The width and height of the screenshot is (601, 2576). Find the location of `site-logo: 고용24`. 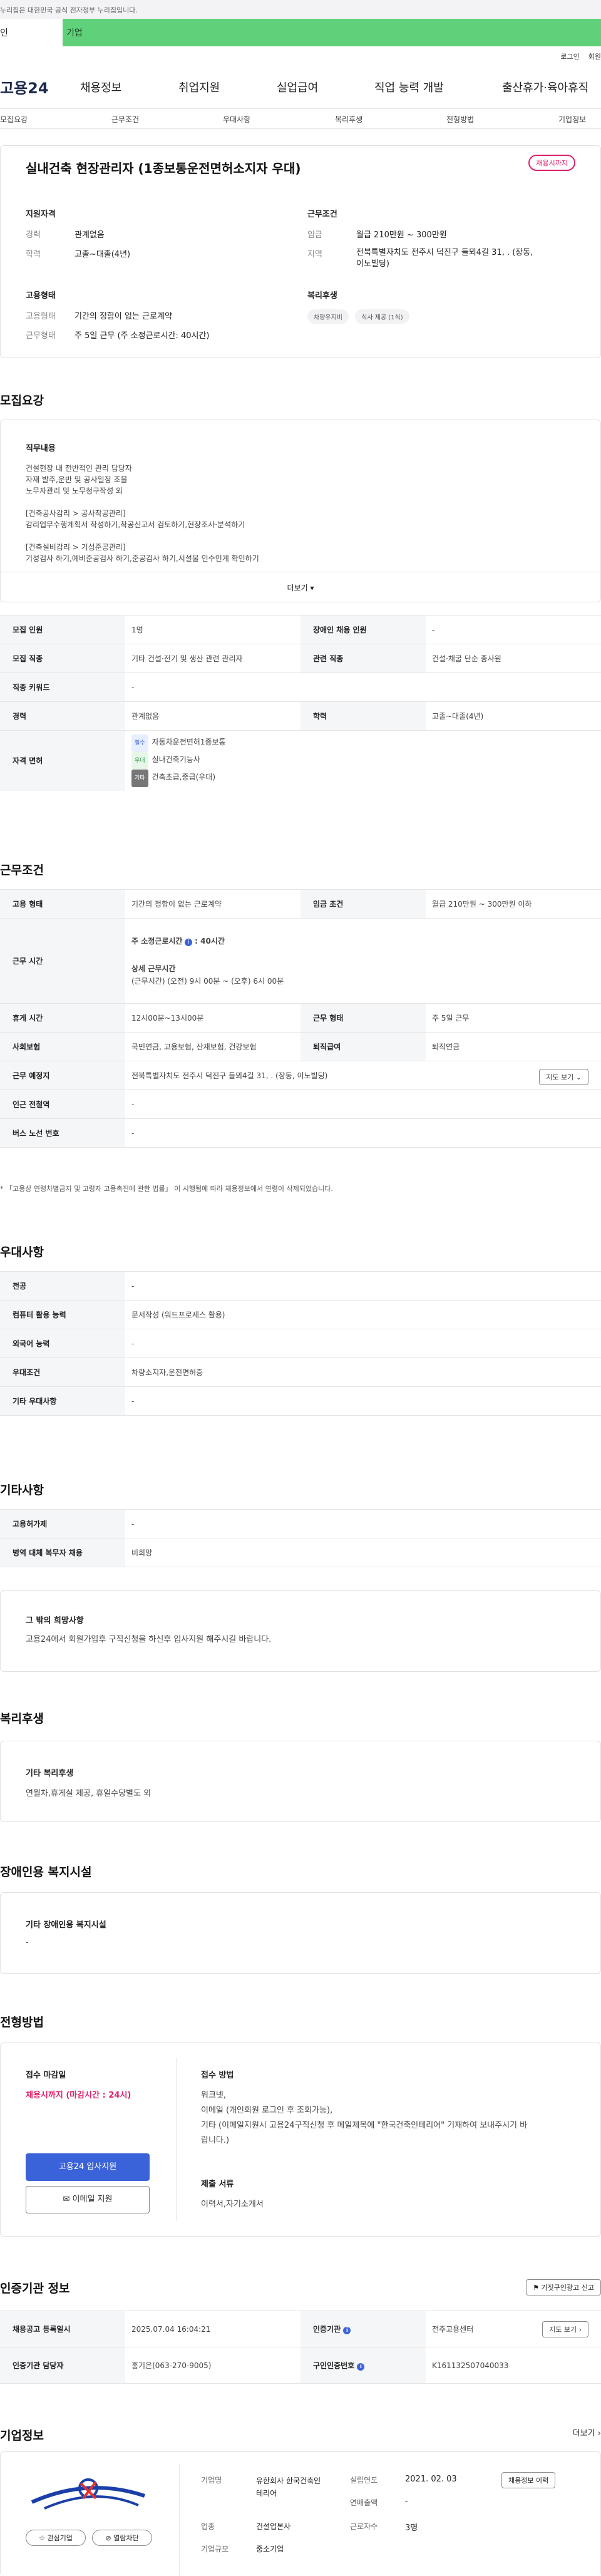

site-logo: 고용24 is located at coordinates (25, 87).